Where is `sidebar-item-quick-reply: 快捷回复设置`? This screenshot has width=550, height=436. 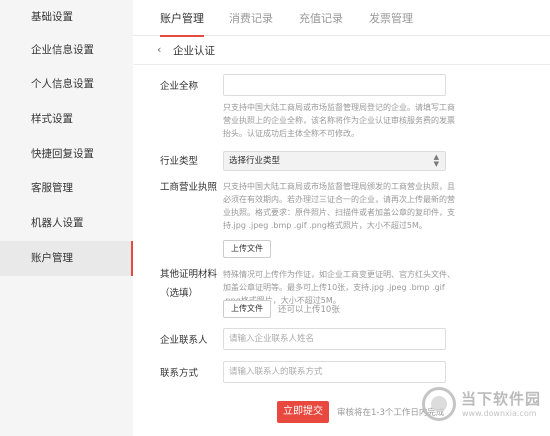 sidebar-item-quick-reply: 快捷回复设置 is located at coordinates (66, 154).